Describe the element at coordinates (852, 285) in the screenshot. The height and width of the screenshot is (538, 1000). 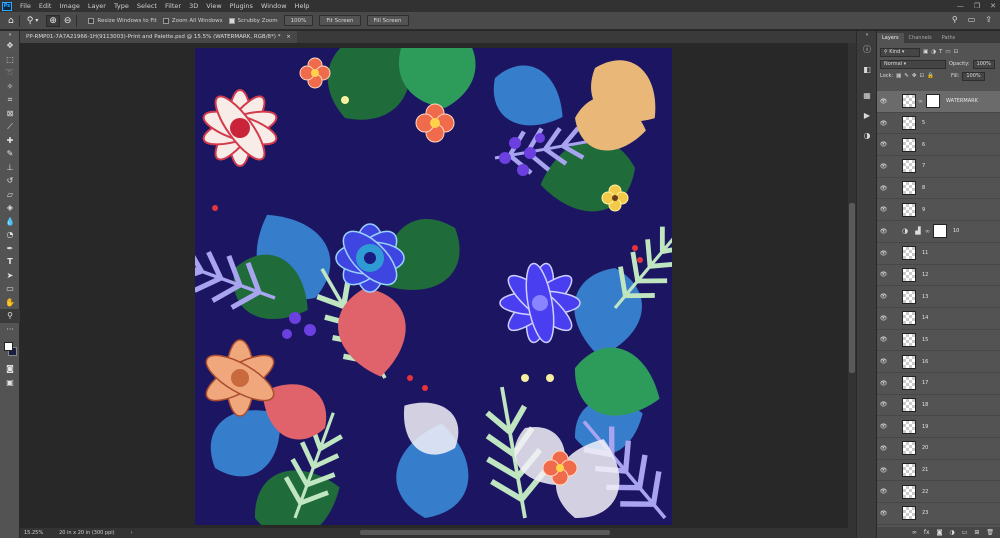
I see `vertical-scrollbar` at that location.